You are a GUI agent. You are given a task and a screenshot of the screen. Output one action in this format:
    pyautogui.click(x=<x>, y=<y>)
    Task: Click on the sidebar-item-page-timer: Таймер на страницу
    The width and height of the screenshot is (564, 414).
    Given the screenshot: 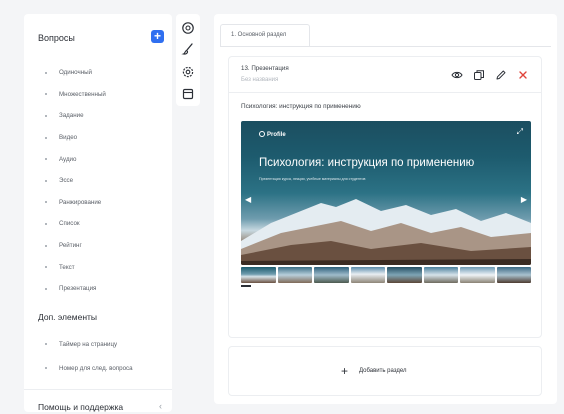 What is the action you would take?
    pyautogui.click(x=101, y=344)
    